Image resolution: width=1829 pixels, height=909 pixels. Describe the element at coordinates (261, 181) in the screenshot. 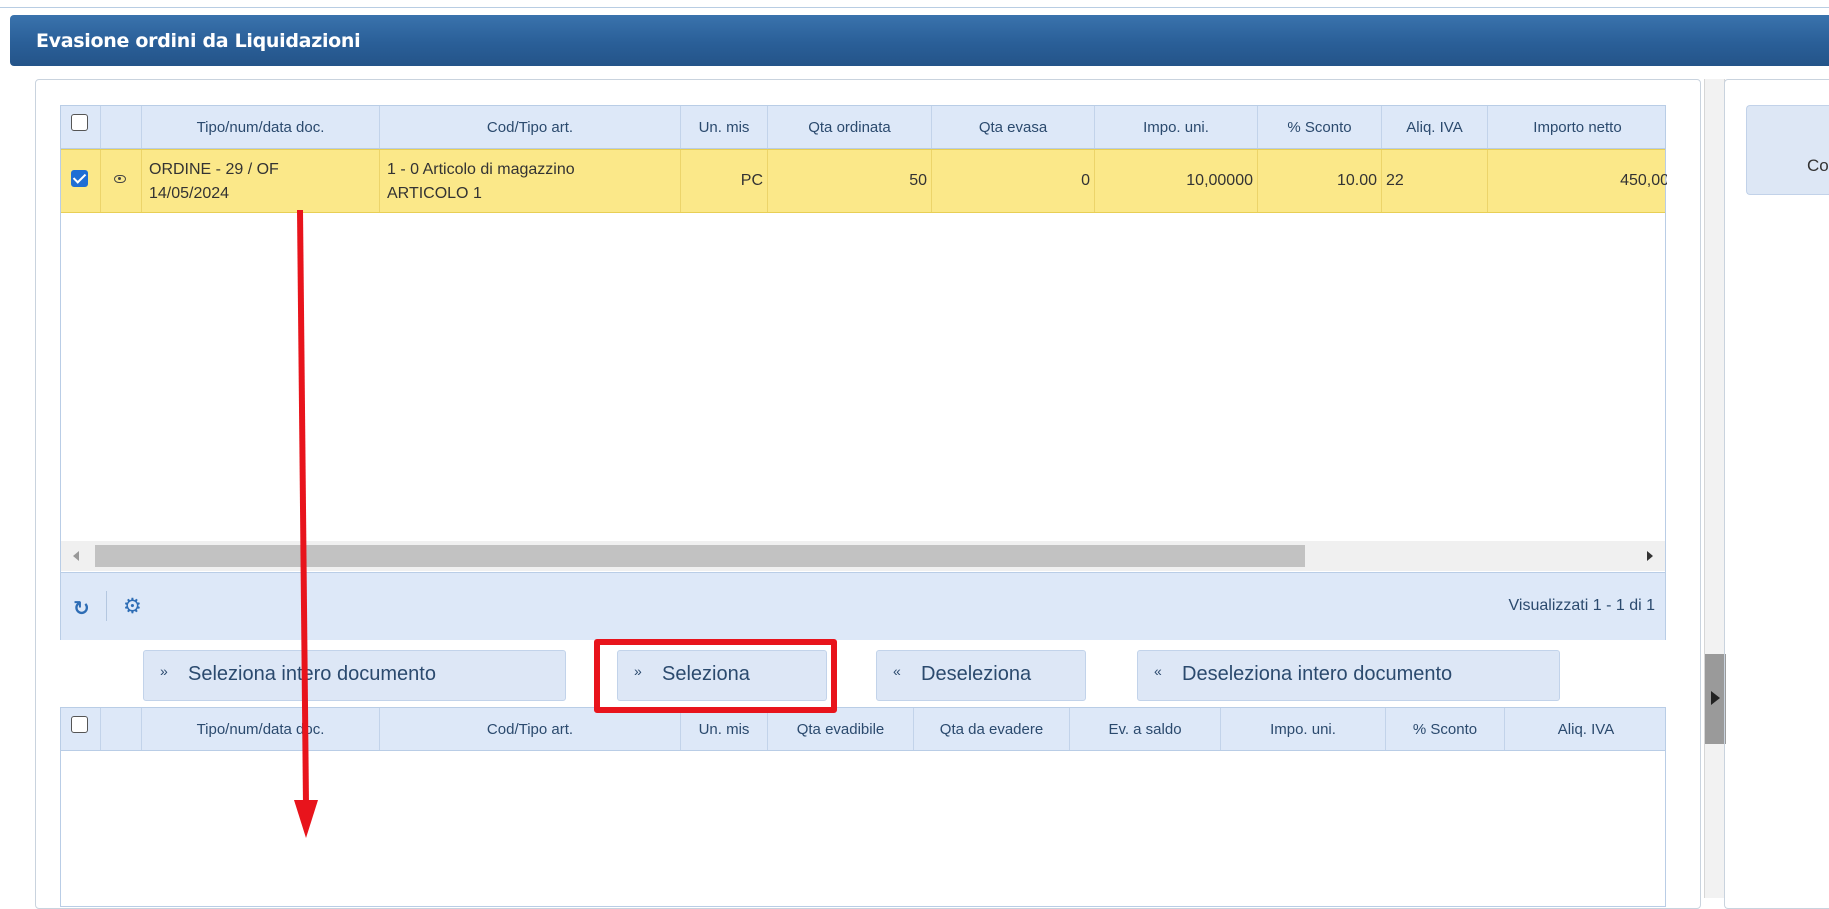

I see `cell-doc: ORDINE - 29 / OF 14/05/2024` at that location.